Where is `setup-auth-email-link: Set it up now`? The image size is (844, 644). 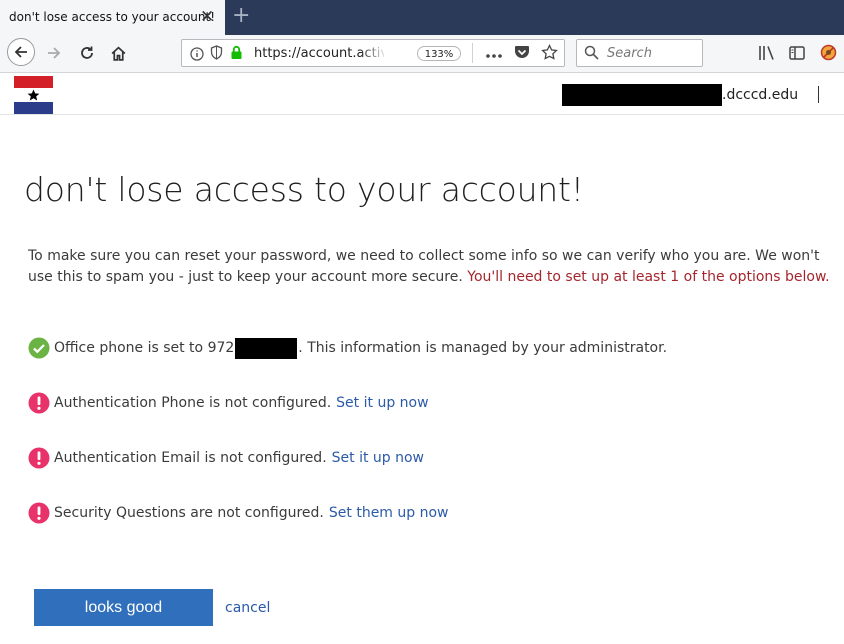 setup-auth-email-link: Set it up now is located at coordinates (378, 458).